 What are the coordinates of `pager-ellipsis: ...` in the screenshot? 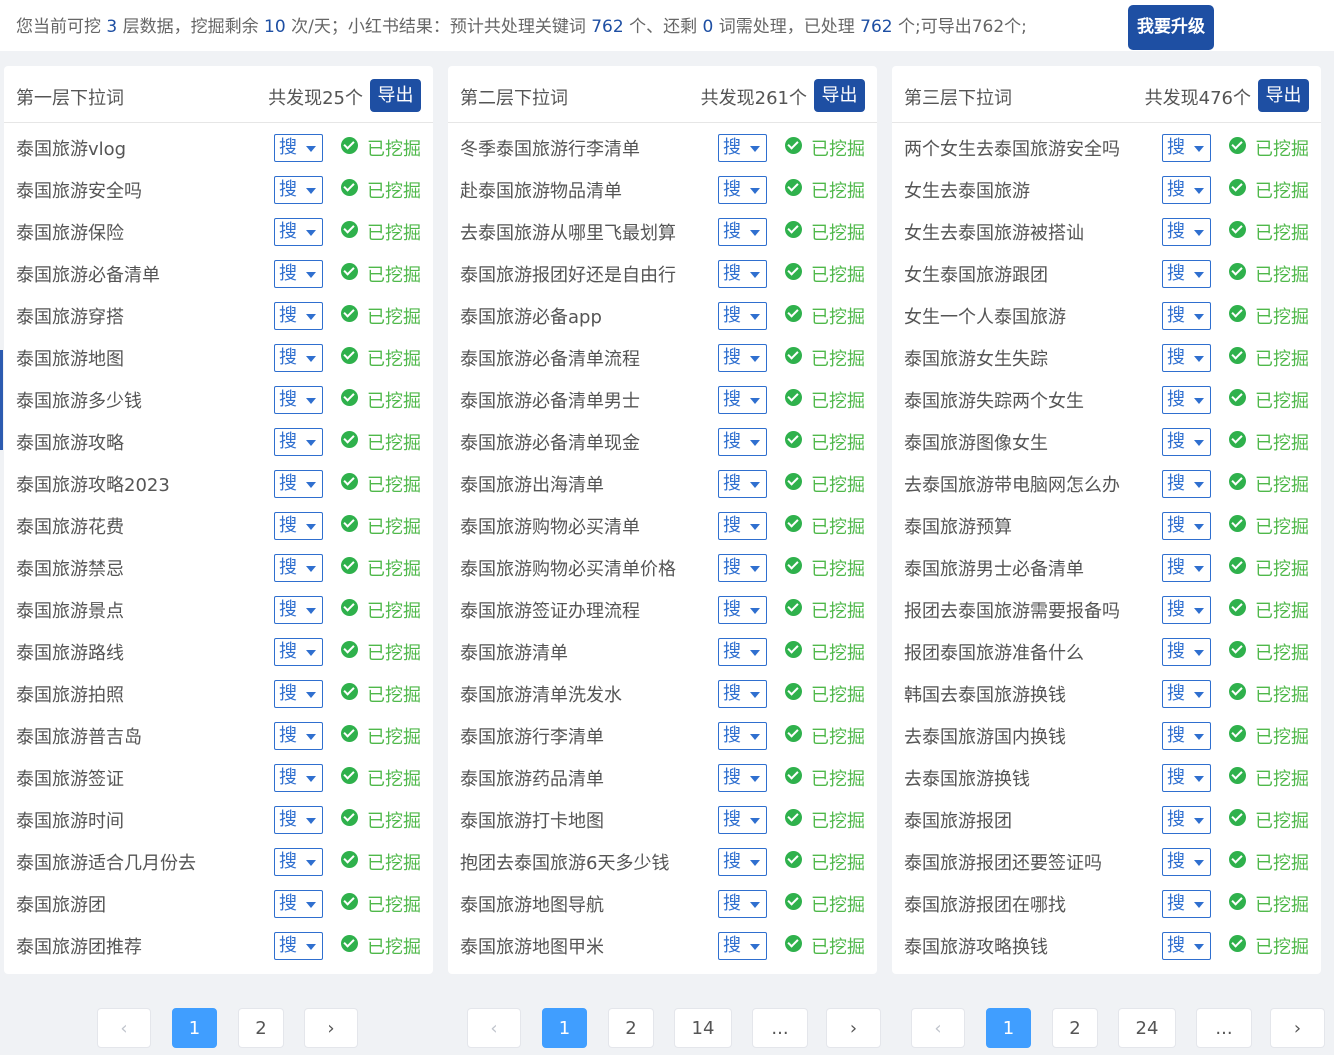 It's located at (1224, 1028).